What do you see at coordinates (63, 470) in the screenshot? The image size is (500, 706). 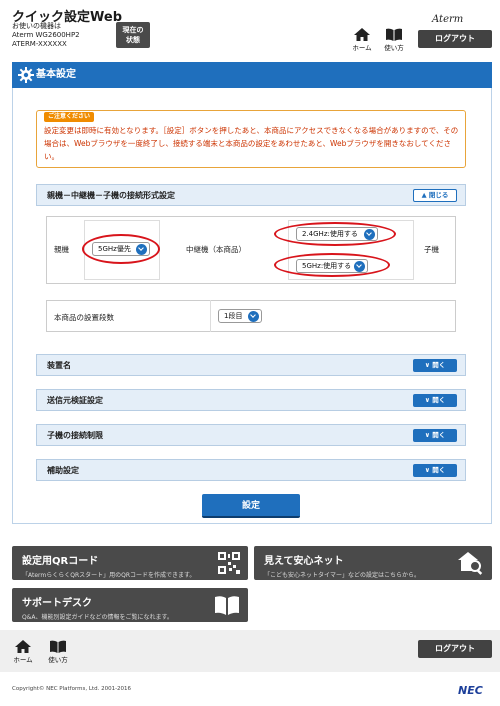 I see `accordion-label: 補助設定` at bounding box center [63, 470].